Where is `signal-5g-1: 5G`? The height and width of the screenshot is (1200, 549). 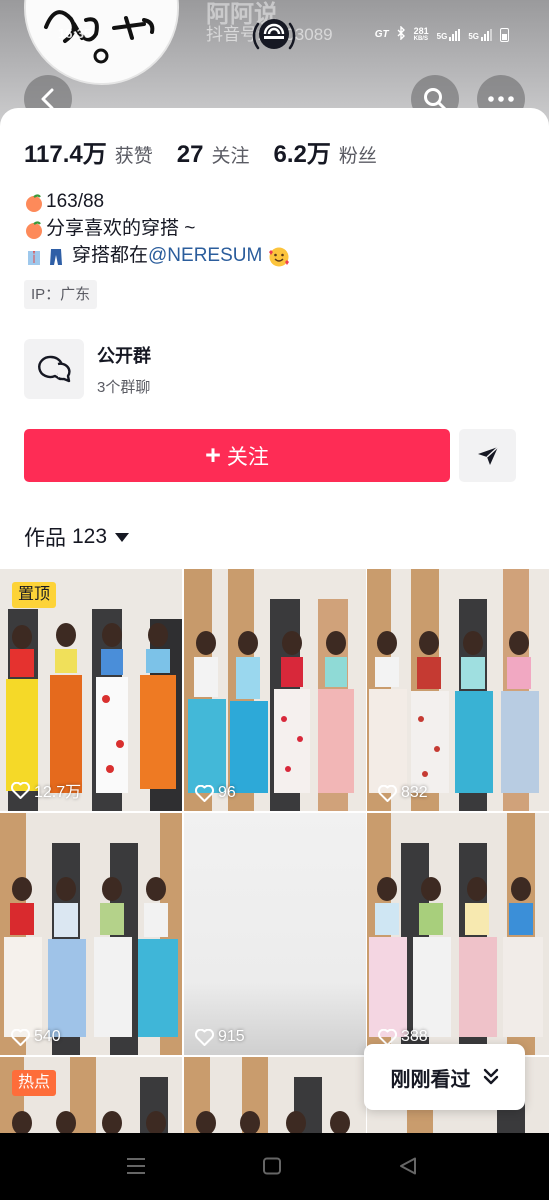
signal-5g-1: 5G is located at coordinates (449, 34).